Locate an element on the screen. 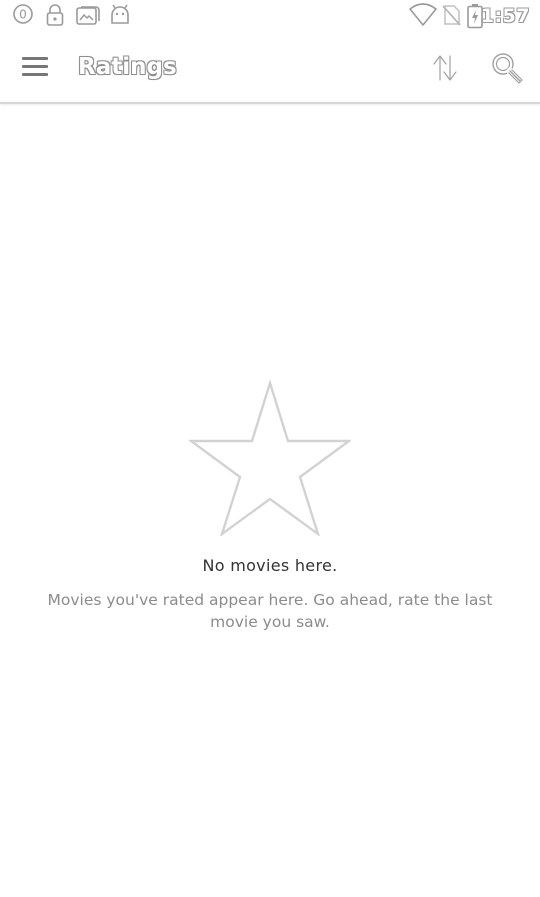 The width and height of the screenshot is (540, 897). sort-arrows-icon is located at coordinates (445, 68).